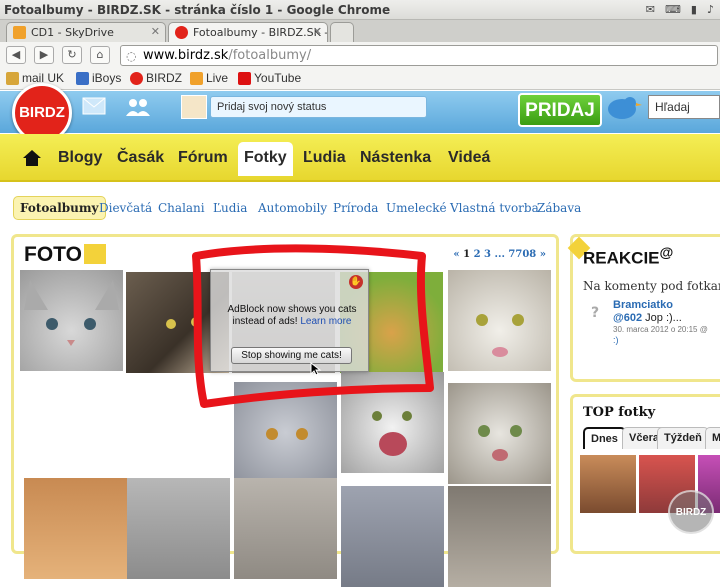  Describe the element at coordinates (683, 438) in the screenshot. I see `tab-tyzden: Týždeň` at that location.